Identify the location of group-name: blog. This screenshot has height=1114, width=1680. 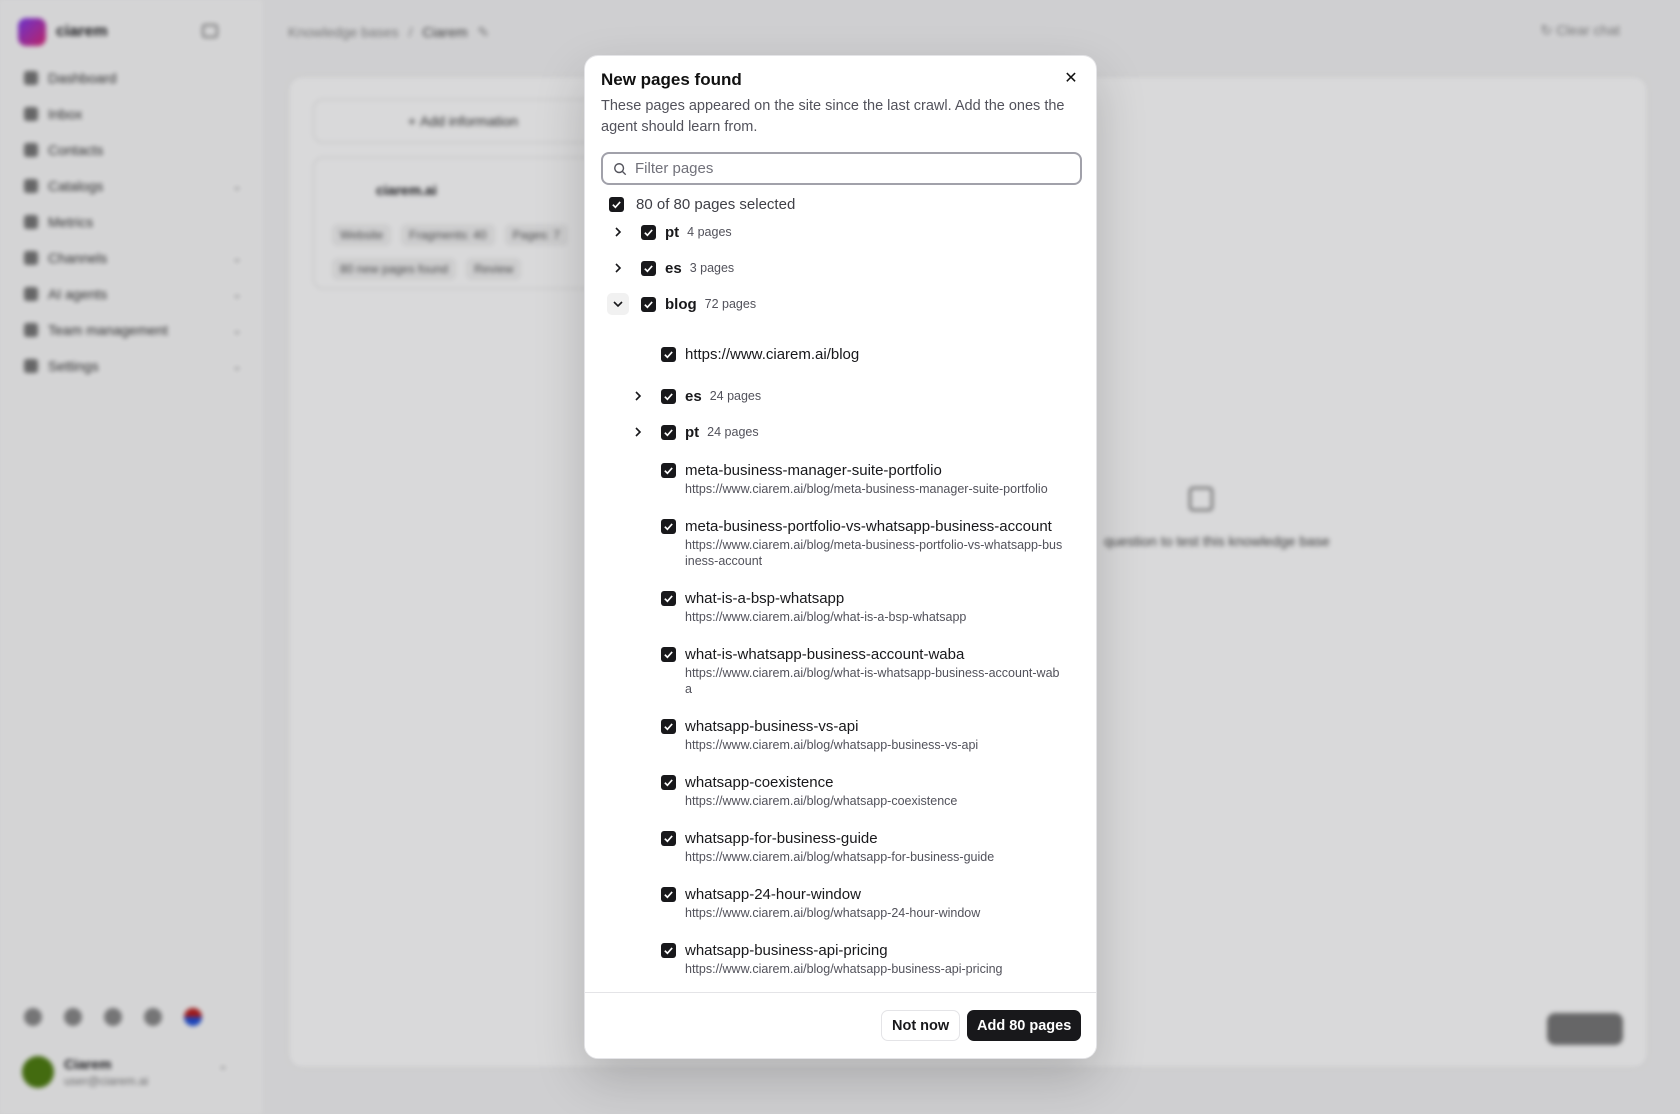
(681, 304).